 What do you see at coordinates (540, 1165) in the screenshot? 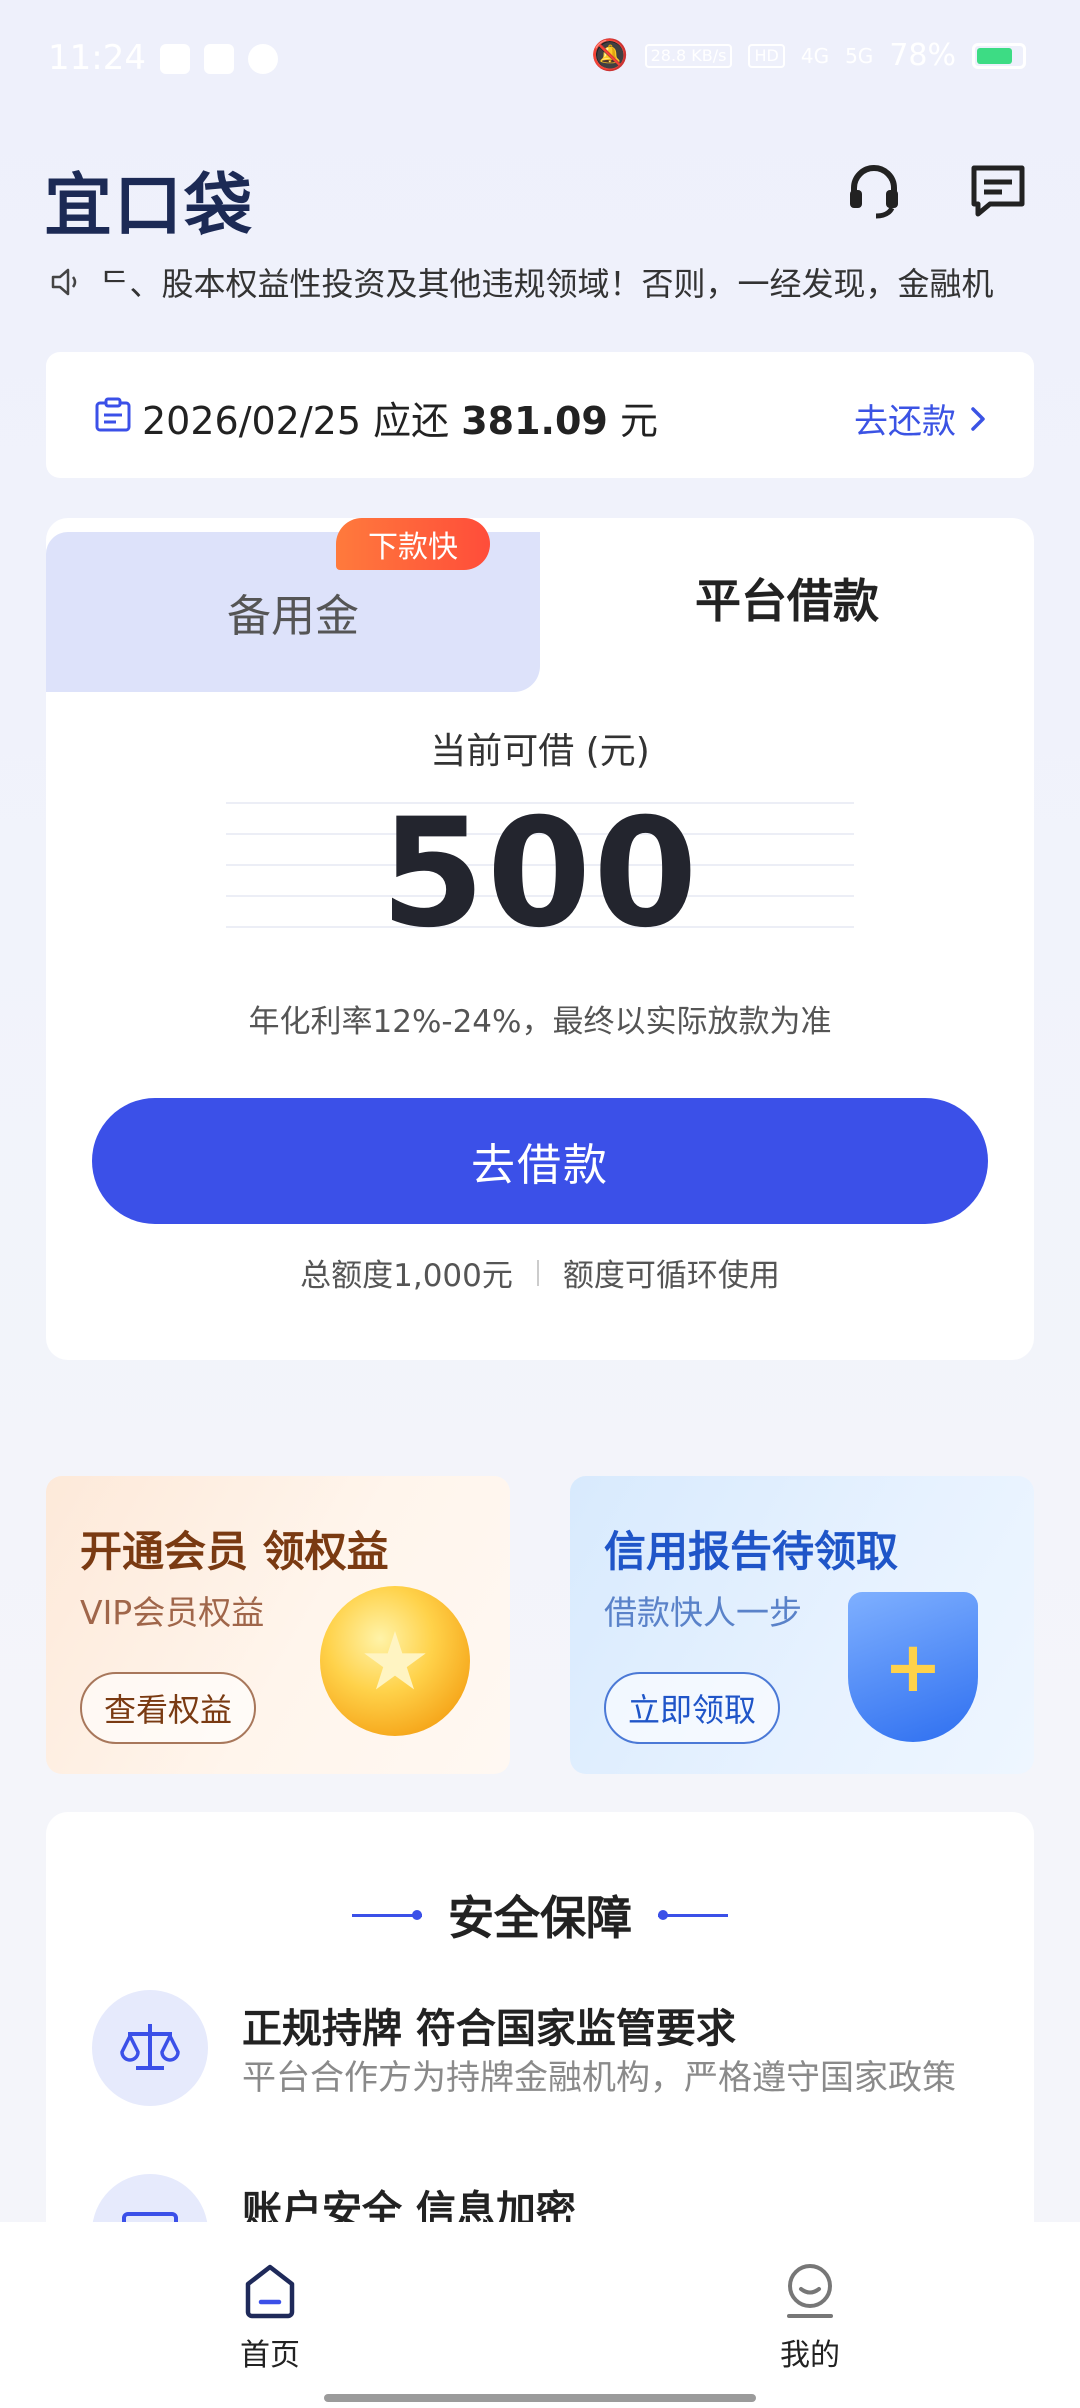
I see `borrow-button-label: 去借款` at bounding box center [540, 1165].